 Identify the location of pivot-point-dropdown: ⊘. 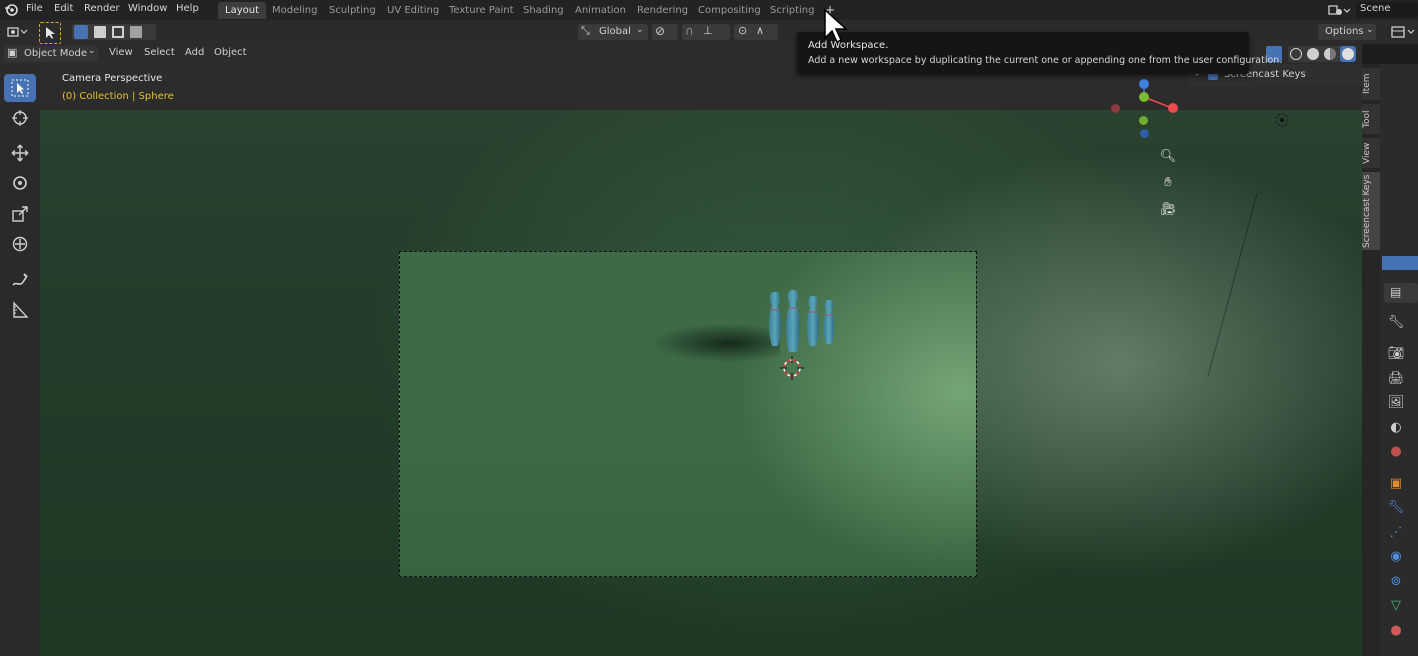
(665, 32).